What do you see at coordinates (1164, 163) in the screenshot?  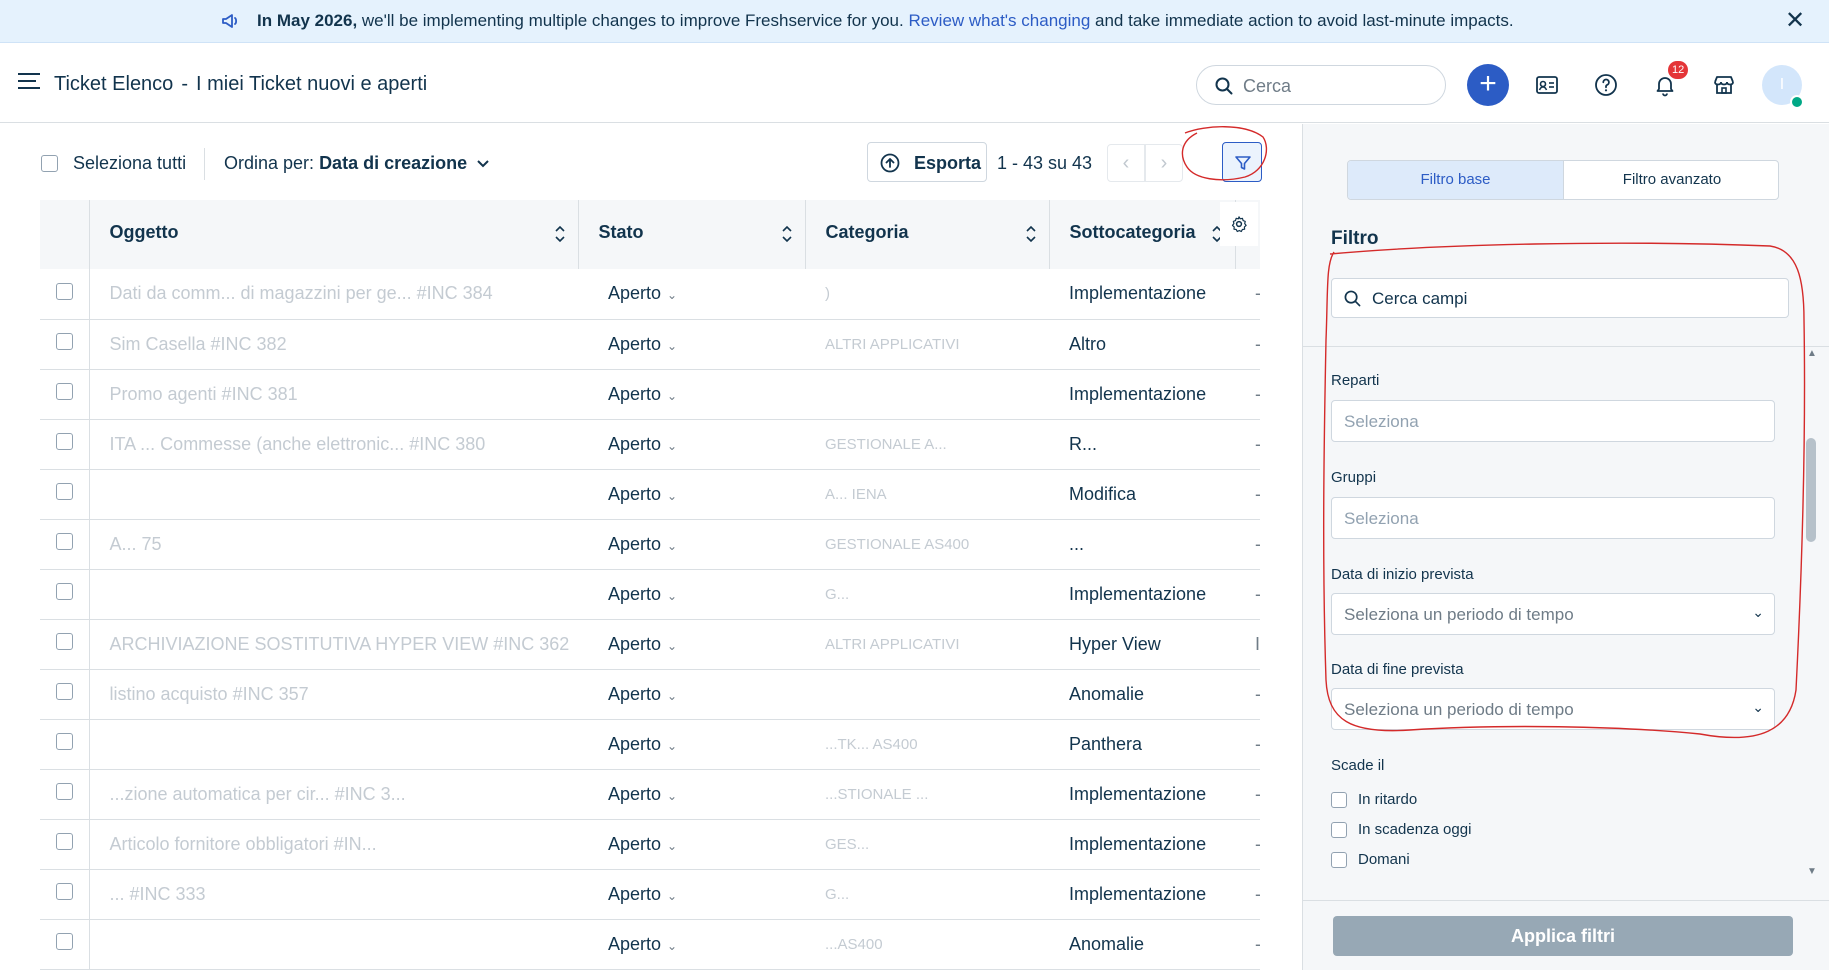 I see `next-page-button: ›` at bounding box center [1164, 163].